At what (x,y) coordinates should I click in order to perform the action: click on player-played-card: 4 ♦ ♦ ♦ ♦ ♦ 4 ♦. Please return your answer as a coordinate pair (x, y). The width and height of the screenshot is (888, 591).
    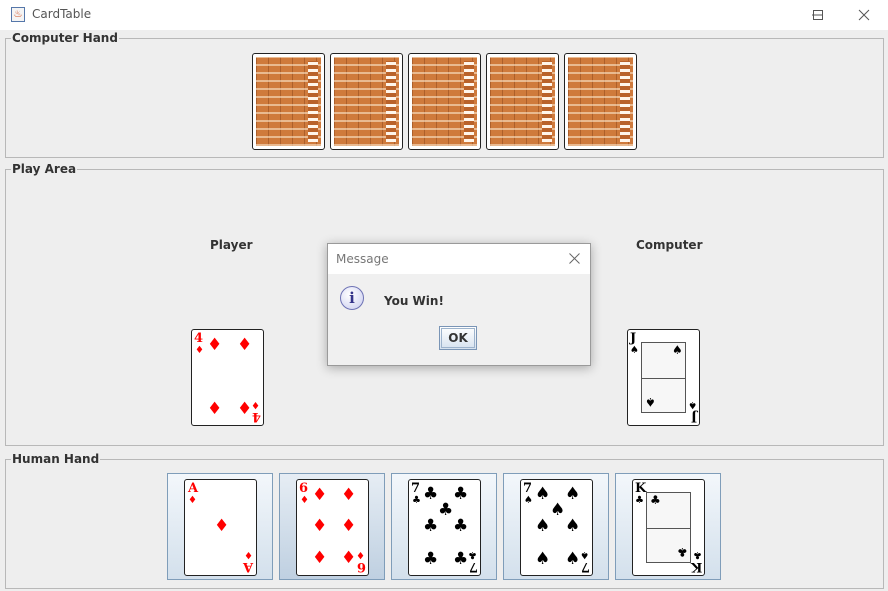
    Looking at the image, I should click on (227, 377).